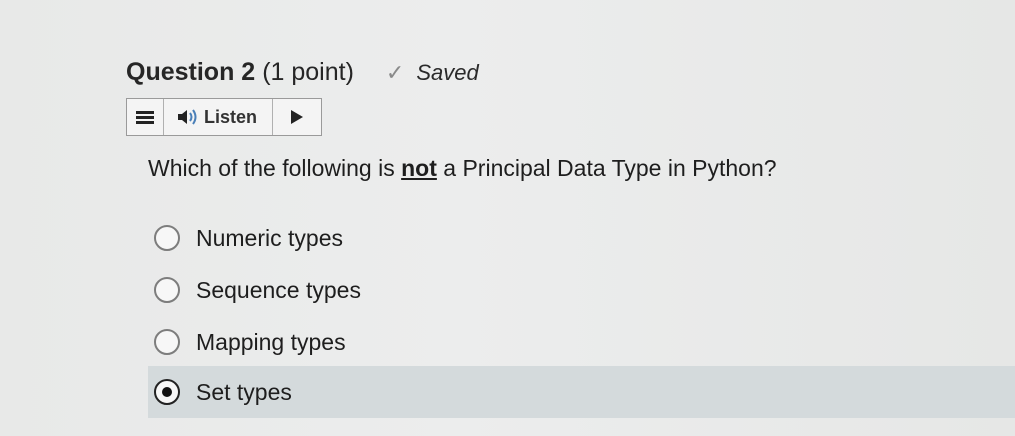 Image resolution: width=1015 pixels, height=436 pixels. I want to click on question-header: Question 2 (1 point) ✓ Saved, so click(302, 72).